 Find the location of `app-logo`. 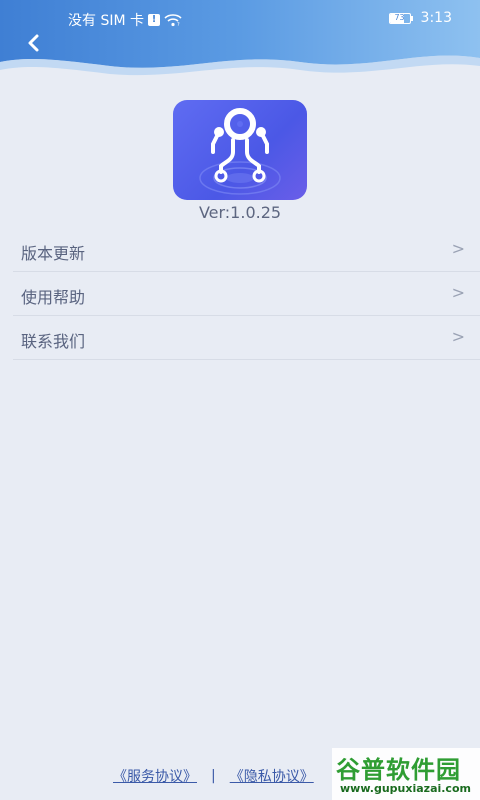

app-logo is located at coordinates (240, 150).